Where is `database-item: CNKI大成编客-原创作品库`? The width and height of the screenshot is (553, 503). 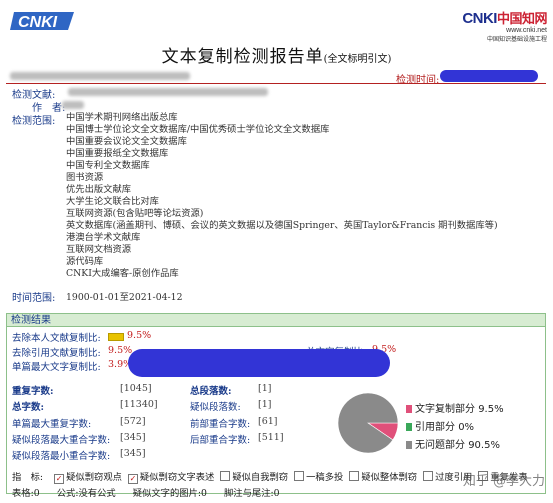
database-item: CNKI大成编客-原创作品库 is located at coordinates (122, 273).